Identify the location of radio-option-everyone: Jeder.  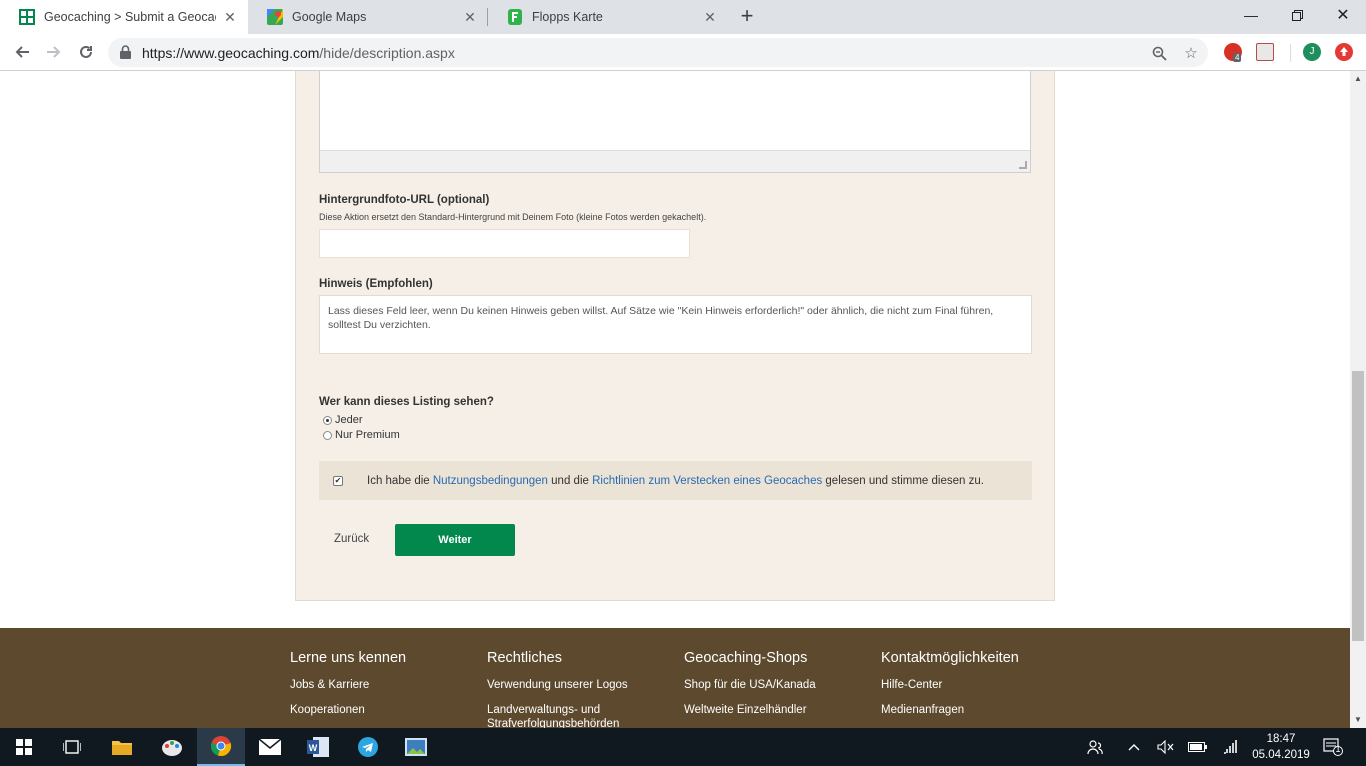
(343, 420).